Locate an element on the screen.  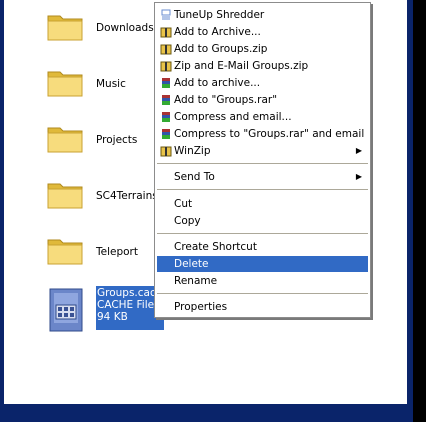
menu-item-cut: Cut is located at coordinates (262, 204).